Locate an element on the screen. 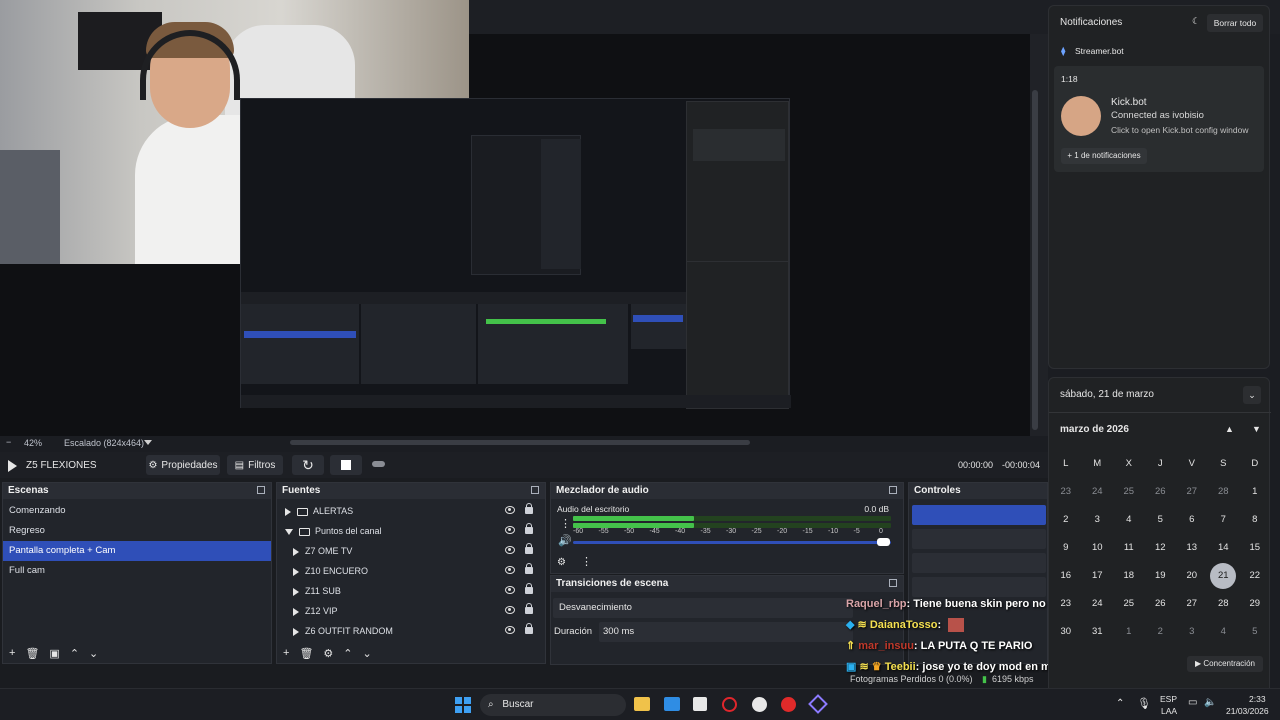  calendar-day: 16 is located at coordinates (1066, 576).